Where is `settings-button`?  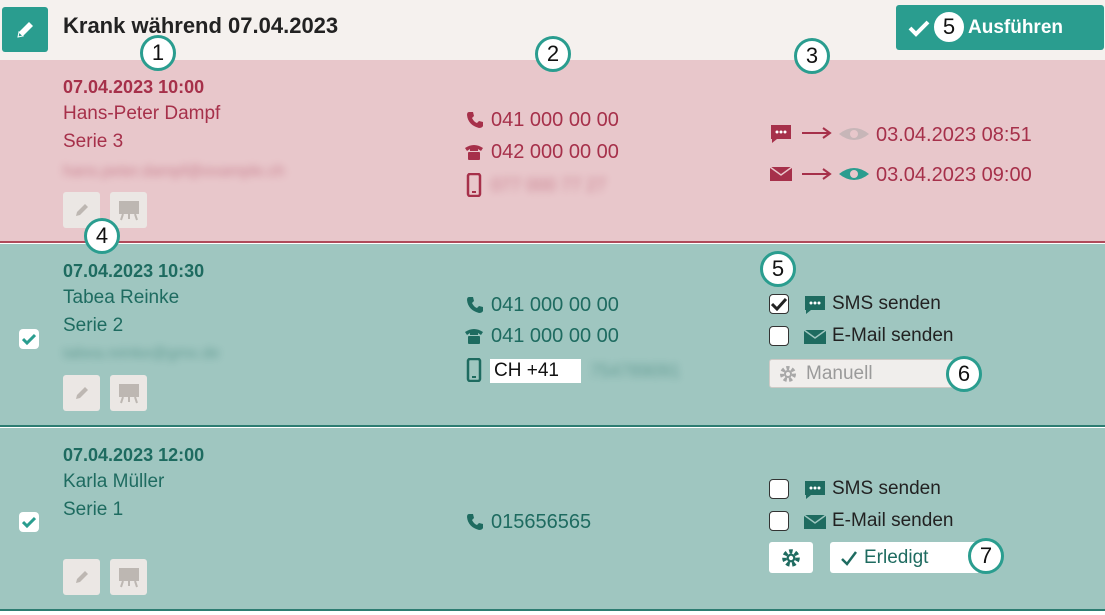 settings-button is located at coordinates (791, 557).